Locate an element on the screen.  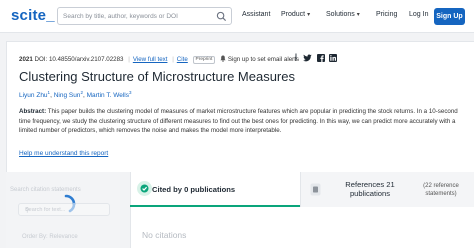
author-link: Martin T. Wells3 is located at coordinates (109, 94).